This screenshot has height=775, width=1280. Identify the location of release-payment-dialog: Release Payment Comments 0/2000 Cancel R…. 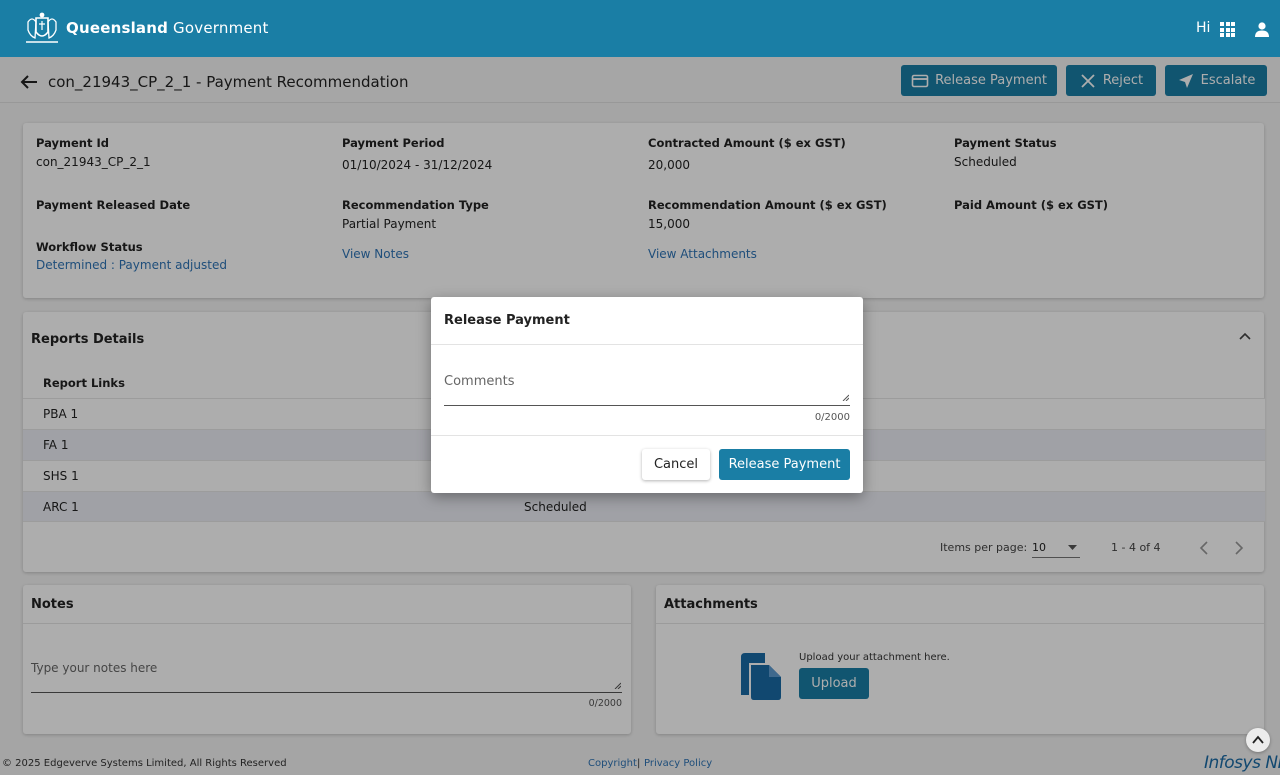
(647, 395).